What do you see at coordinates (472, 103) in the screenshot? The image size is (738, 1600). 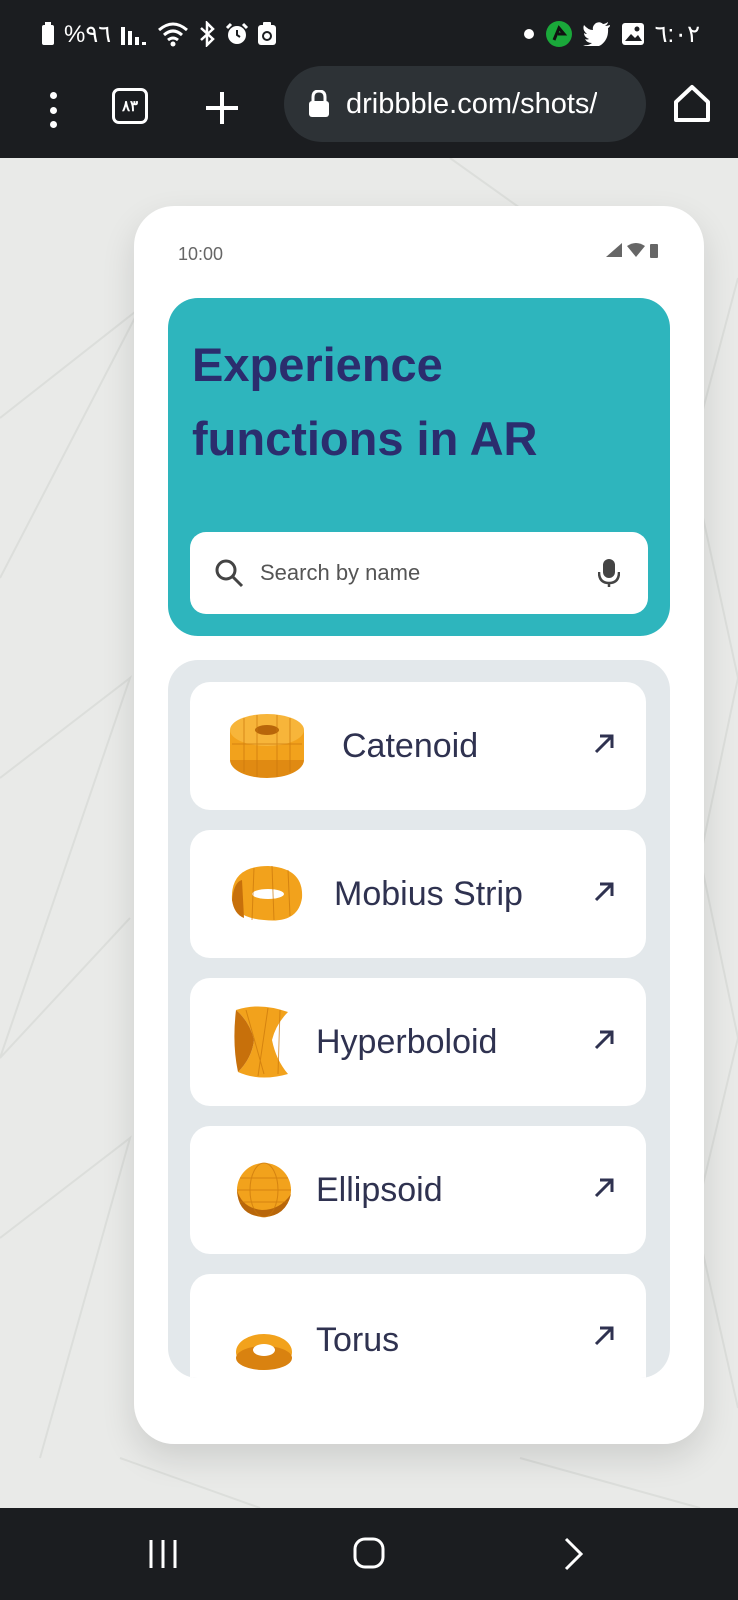 I see `url-text: dribbble.com/shots/` at bounding box center [472, 103].